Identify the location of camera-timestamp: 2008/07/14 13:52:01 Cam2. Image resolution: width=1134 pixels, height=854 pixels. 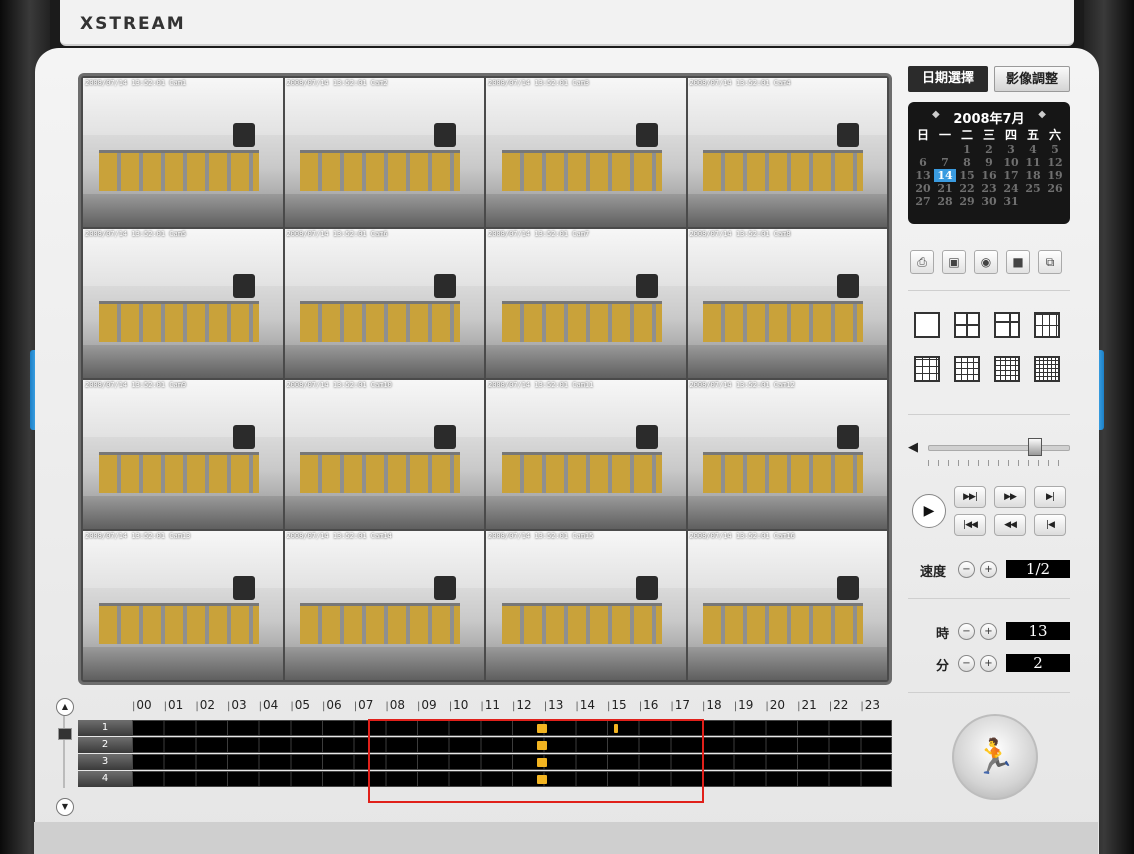
(337, 83).